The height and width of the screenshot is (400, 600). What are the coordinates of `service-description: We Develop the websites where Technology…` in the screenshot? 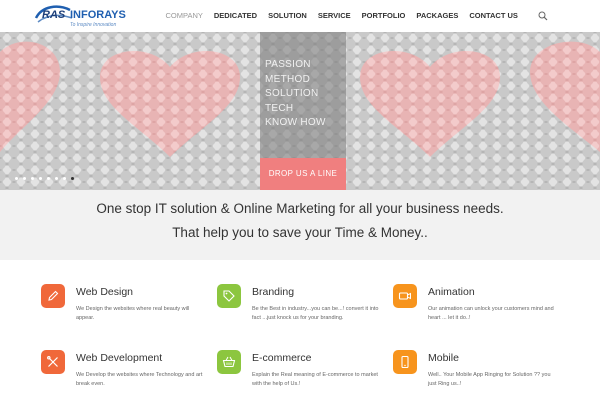 It's located at (139, 379).